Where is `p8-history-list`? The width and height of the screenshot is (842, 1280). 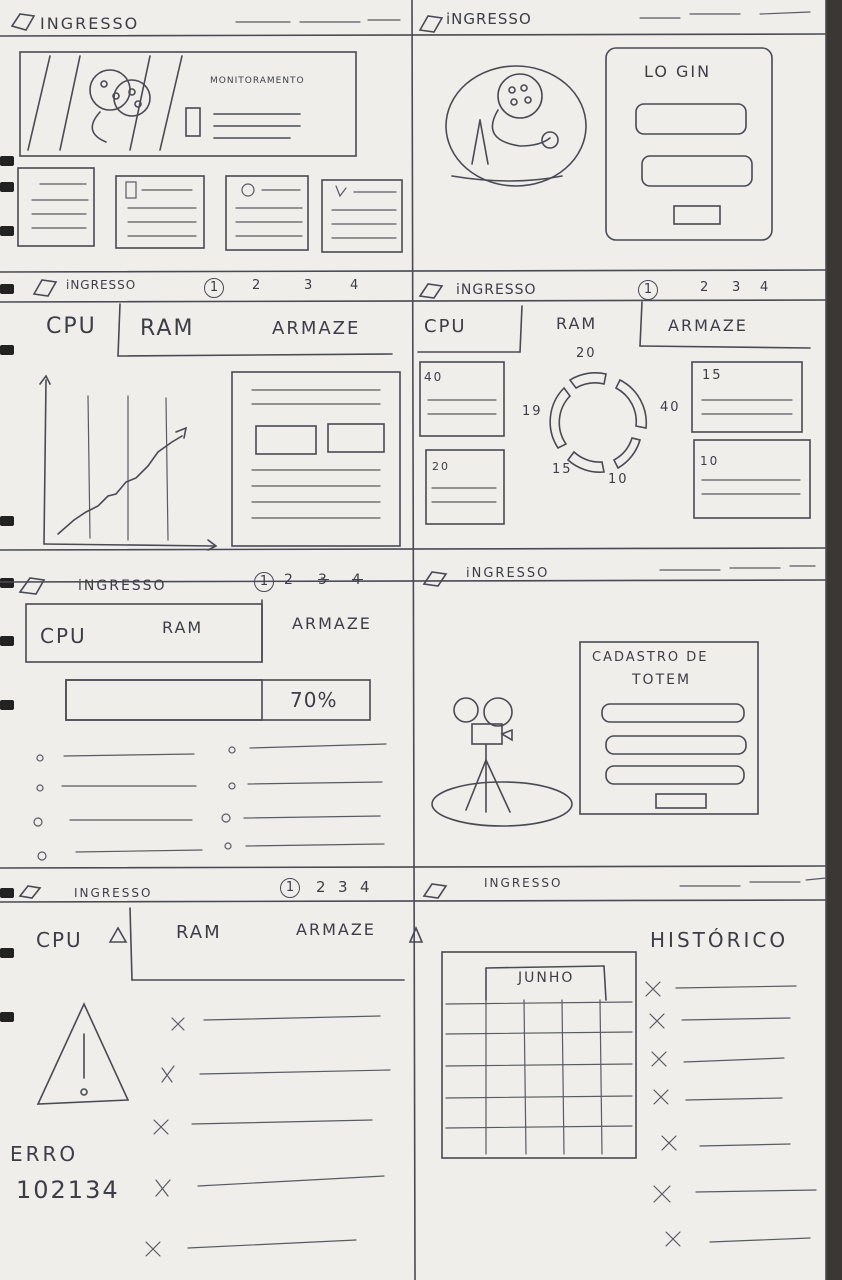 p8-history-list is located at coordinates (731, 1114).